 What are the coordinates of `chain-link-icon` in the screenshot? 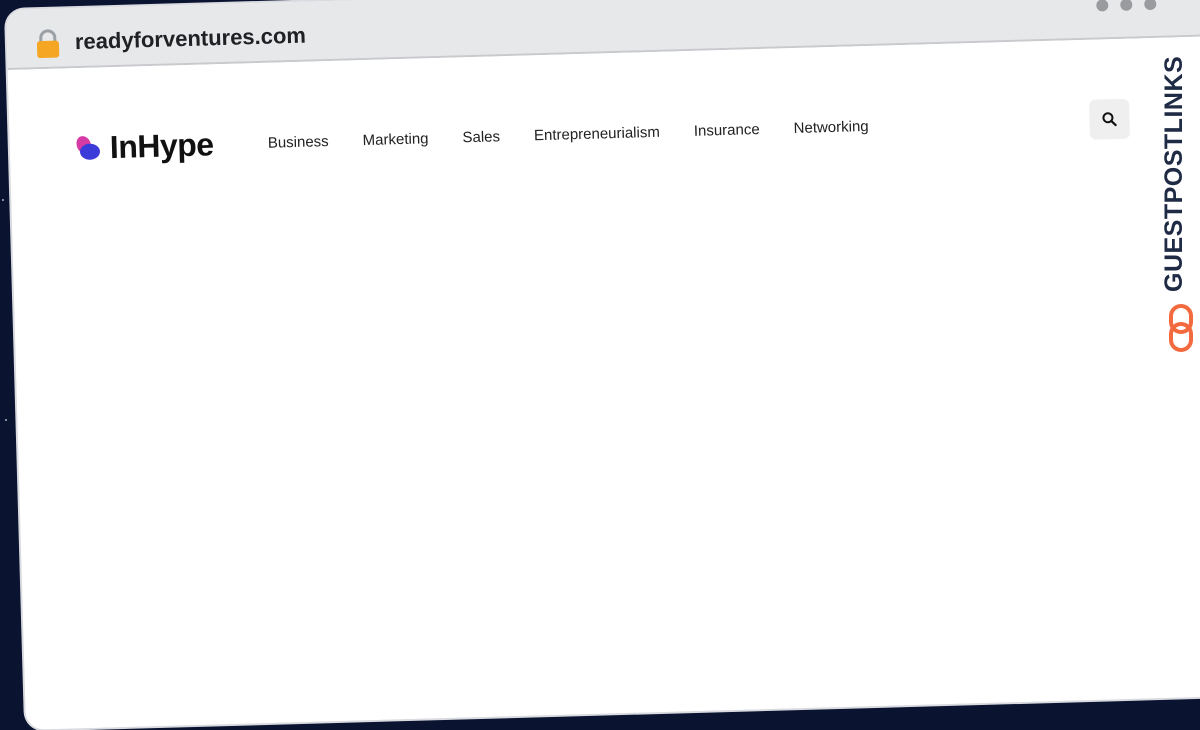 It's located at (1181, 328).